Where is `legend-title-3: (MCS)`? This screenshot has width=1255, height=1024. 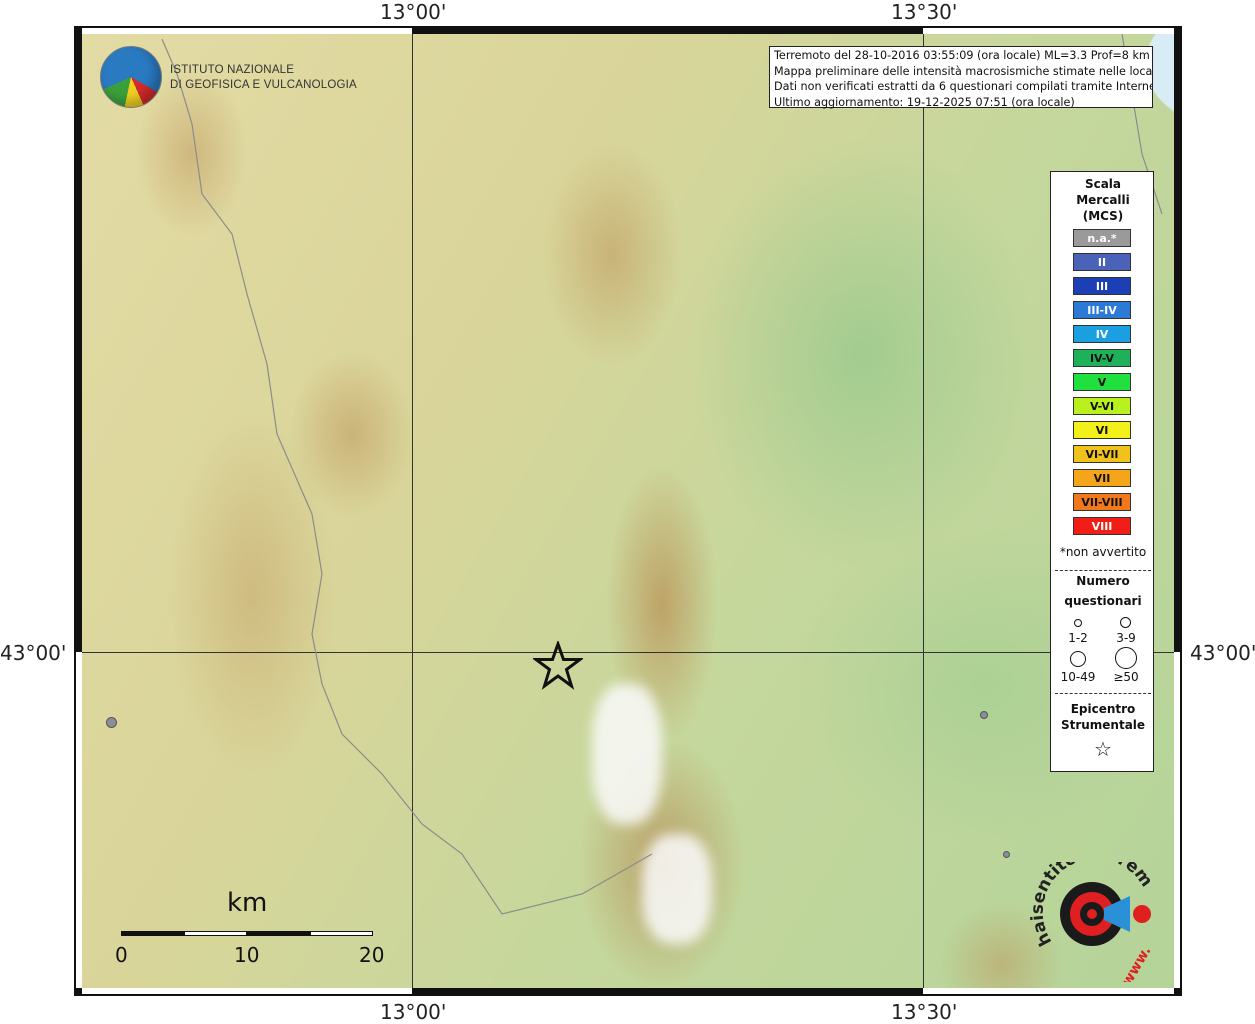 legend-title-3: (MCS) is located at coordinates (1103, 216).